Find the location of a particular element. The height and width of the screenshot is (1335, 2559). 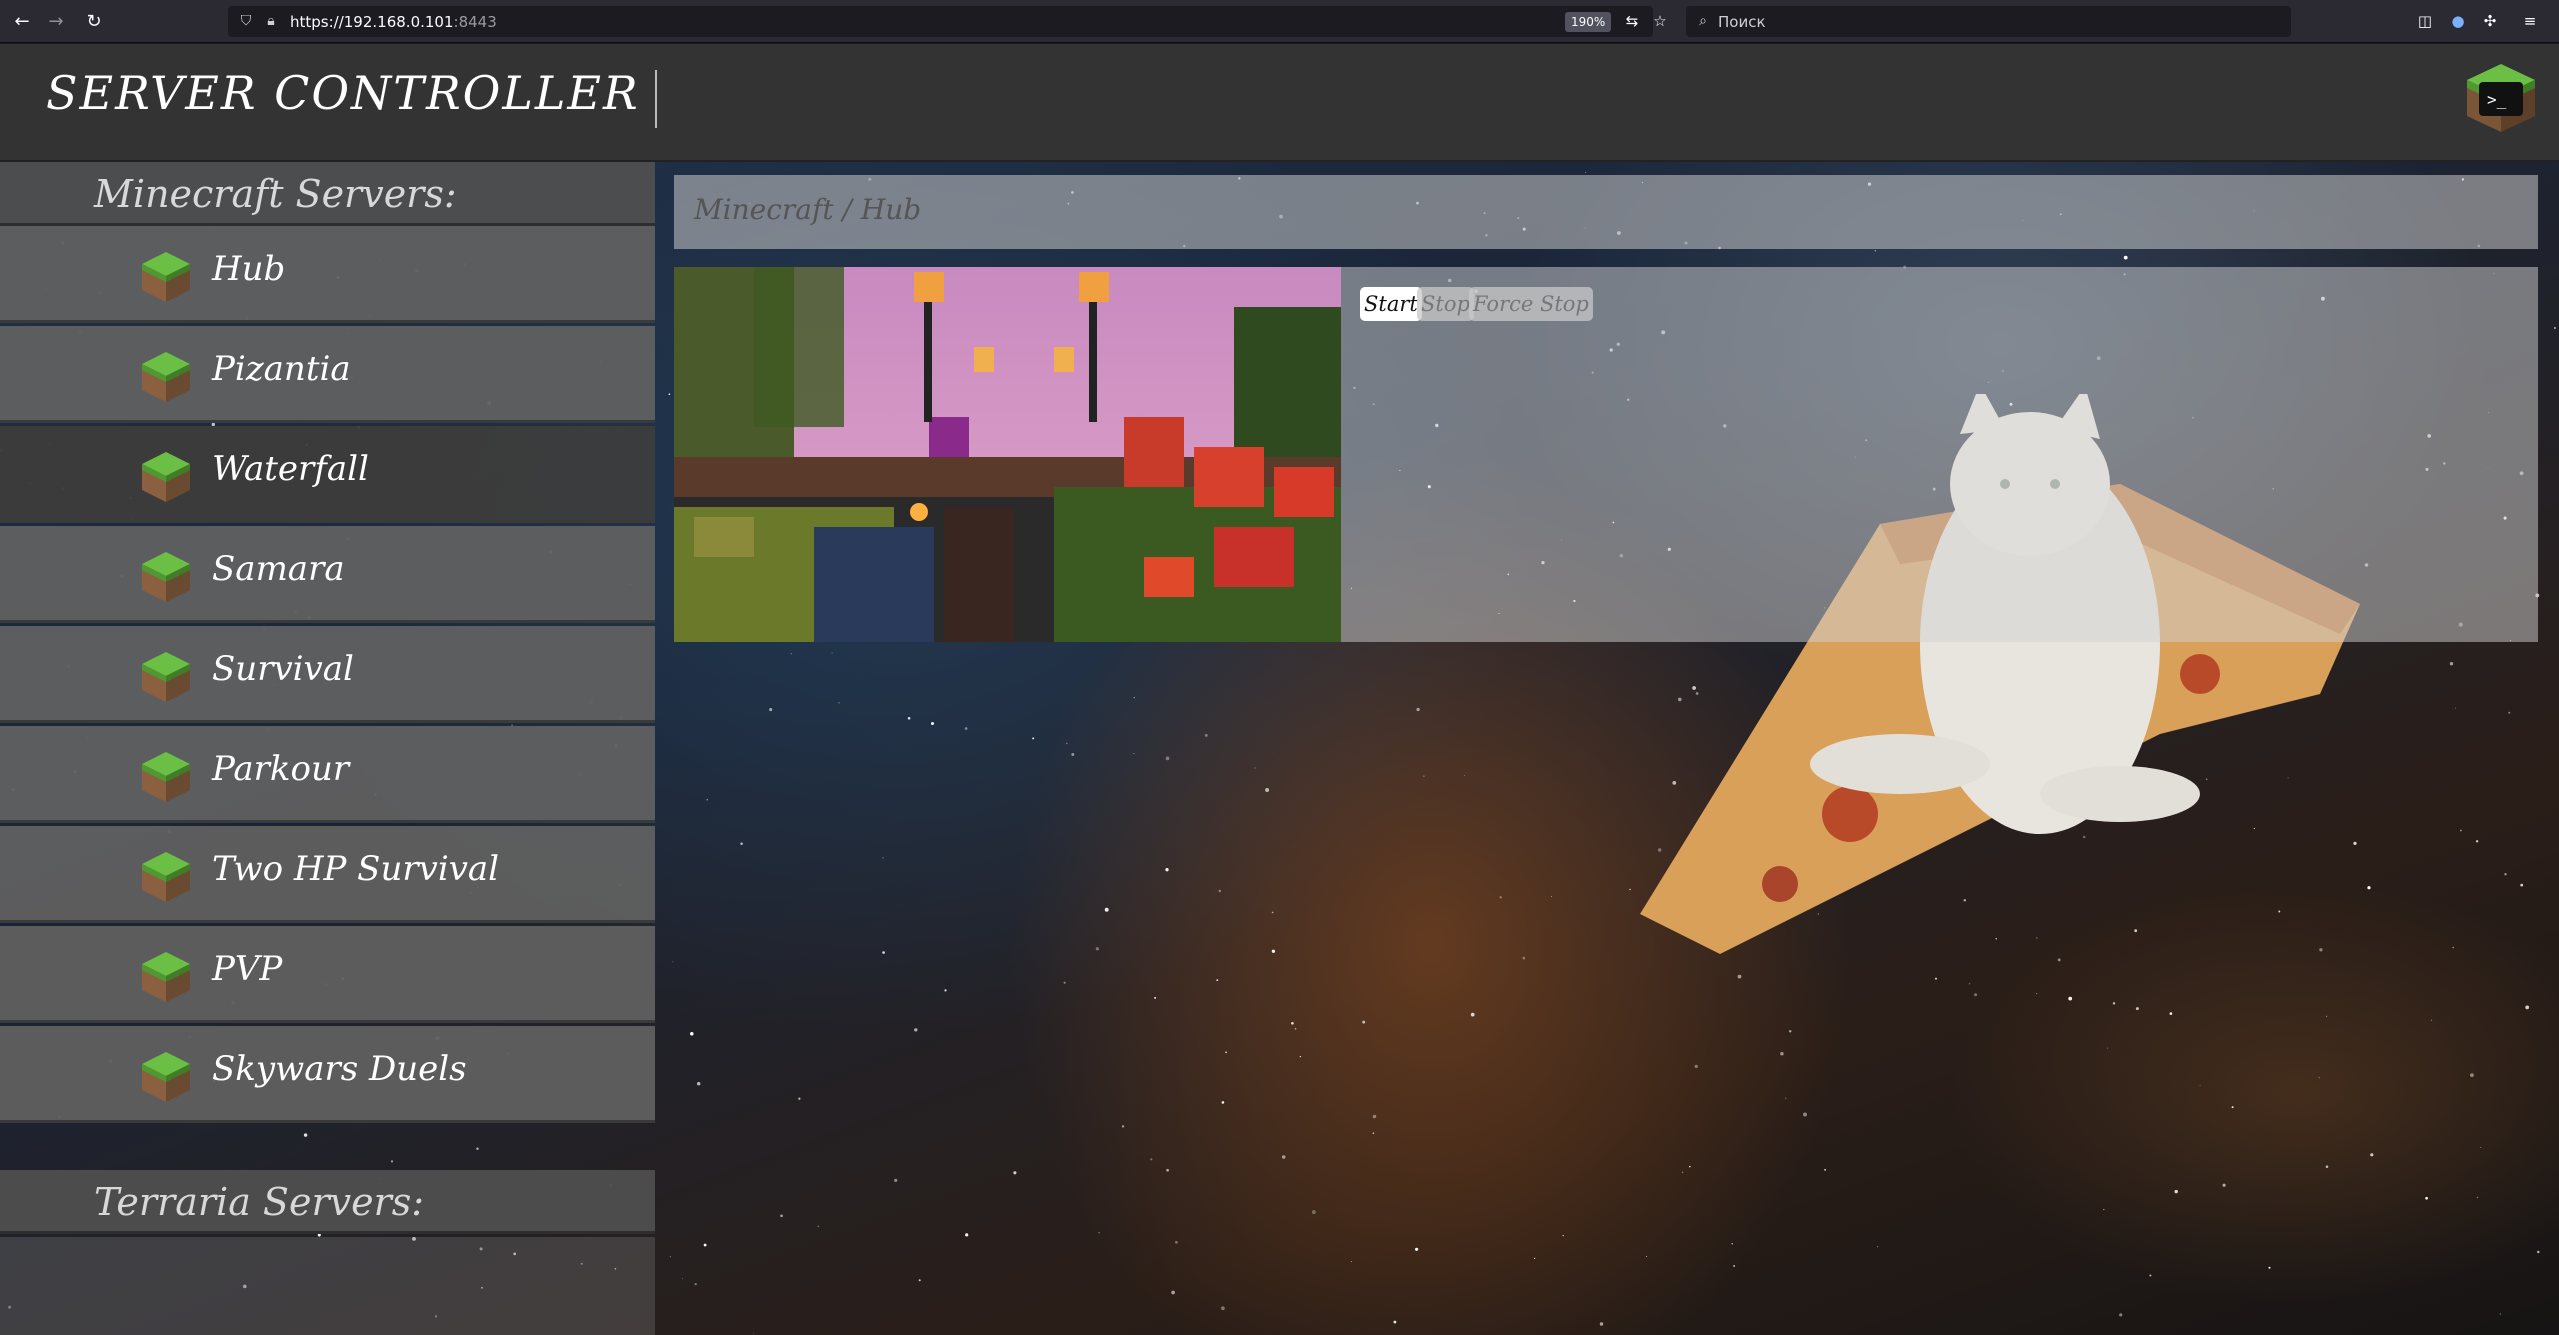

translate-icon: ⇆ is located at coordinates (1632, 21).